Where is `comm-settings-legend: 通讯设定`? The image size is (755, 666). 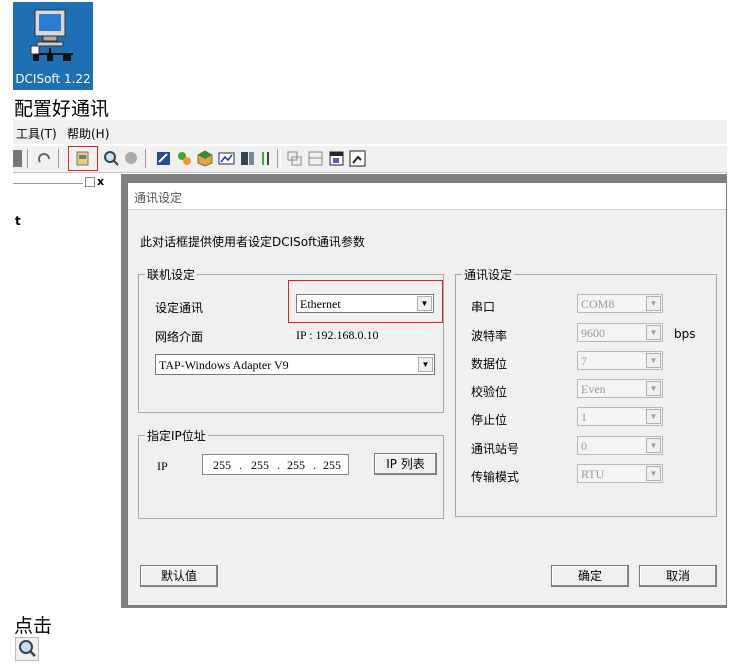 comm-settings-legend: 通讯设定 is located at coordinates (488, 275).